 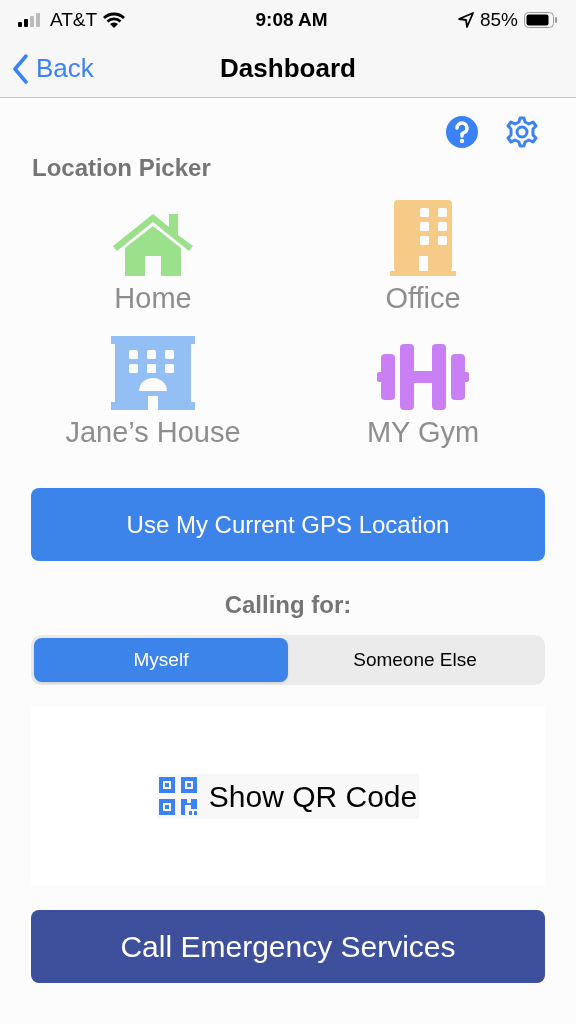 I want to click on screen-title: Dashboard, so click(x=288, y=68).